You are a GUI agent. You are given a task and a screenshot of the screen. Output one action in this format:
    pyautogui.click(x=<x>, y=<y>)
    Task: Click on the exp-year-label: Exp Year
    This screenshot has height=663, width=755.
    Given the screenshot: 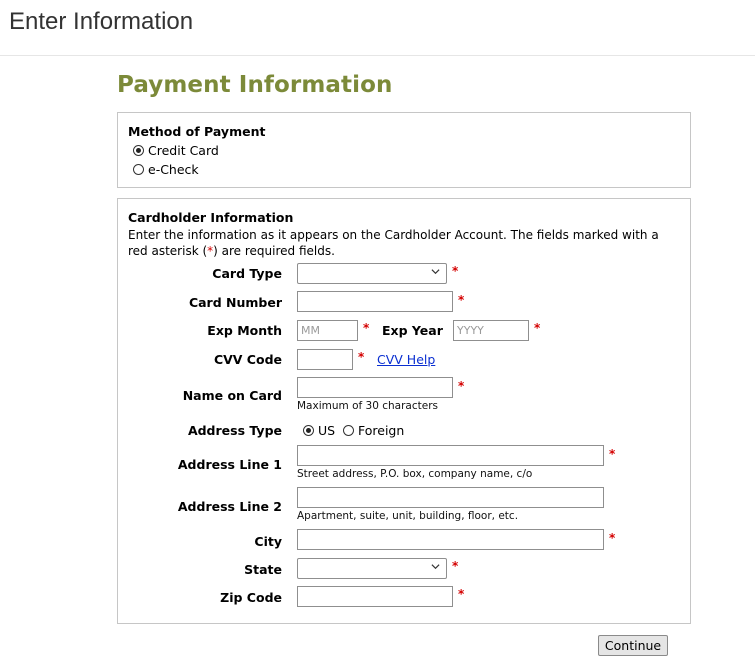 What is the action you would take?
    pyautogui.click(x=412, y=330)
    